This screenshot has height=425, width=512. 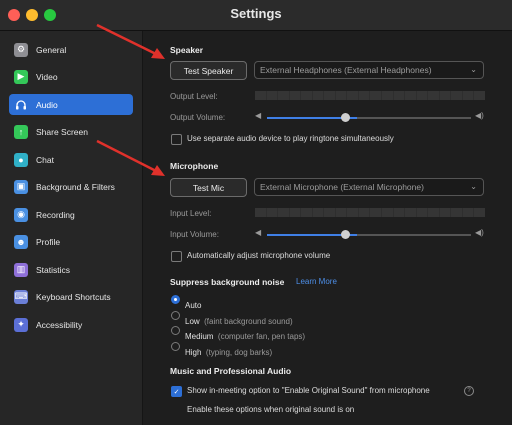 I want to click on annotation-arrow-microphone, so click(x=130, y=157).